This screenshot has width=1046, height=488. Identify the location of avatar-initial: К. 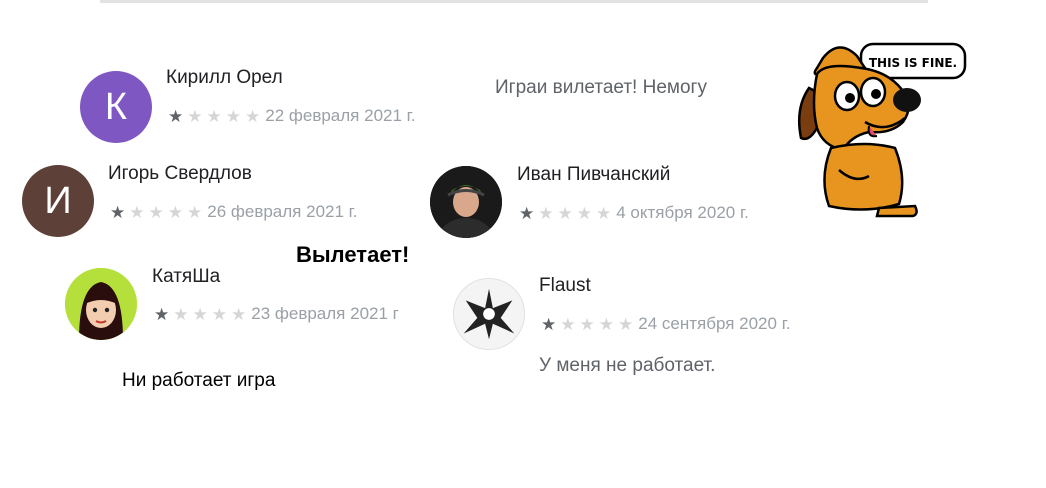
(116, 106).